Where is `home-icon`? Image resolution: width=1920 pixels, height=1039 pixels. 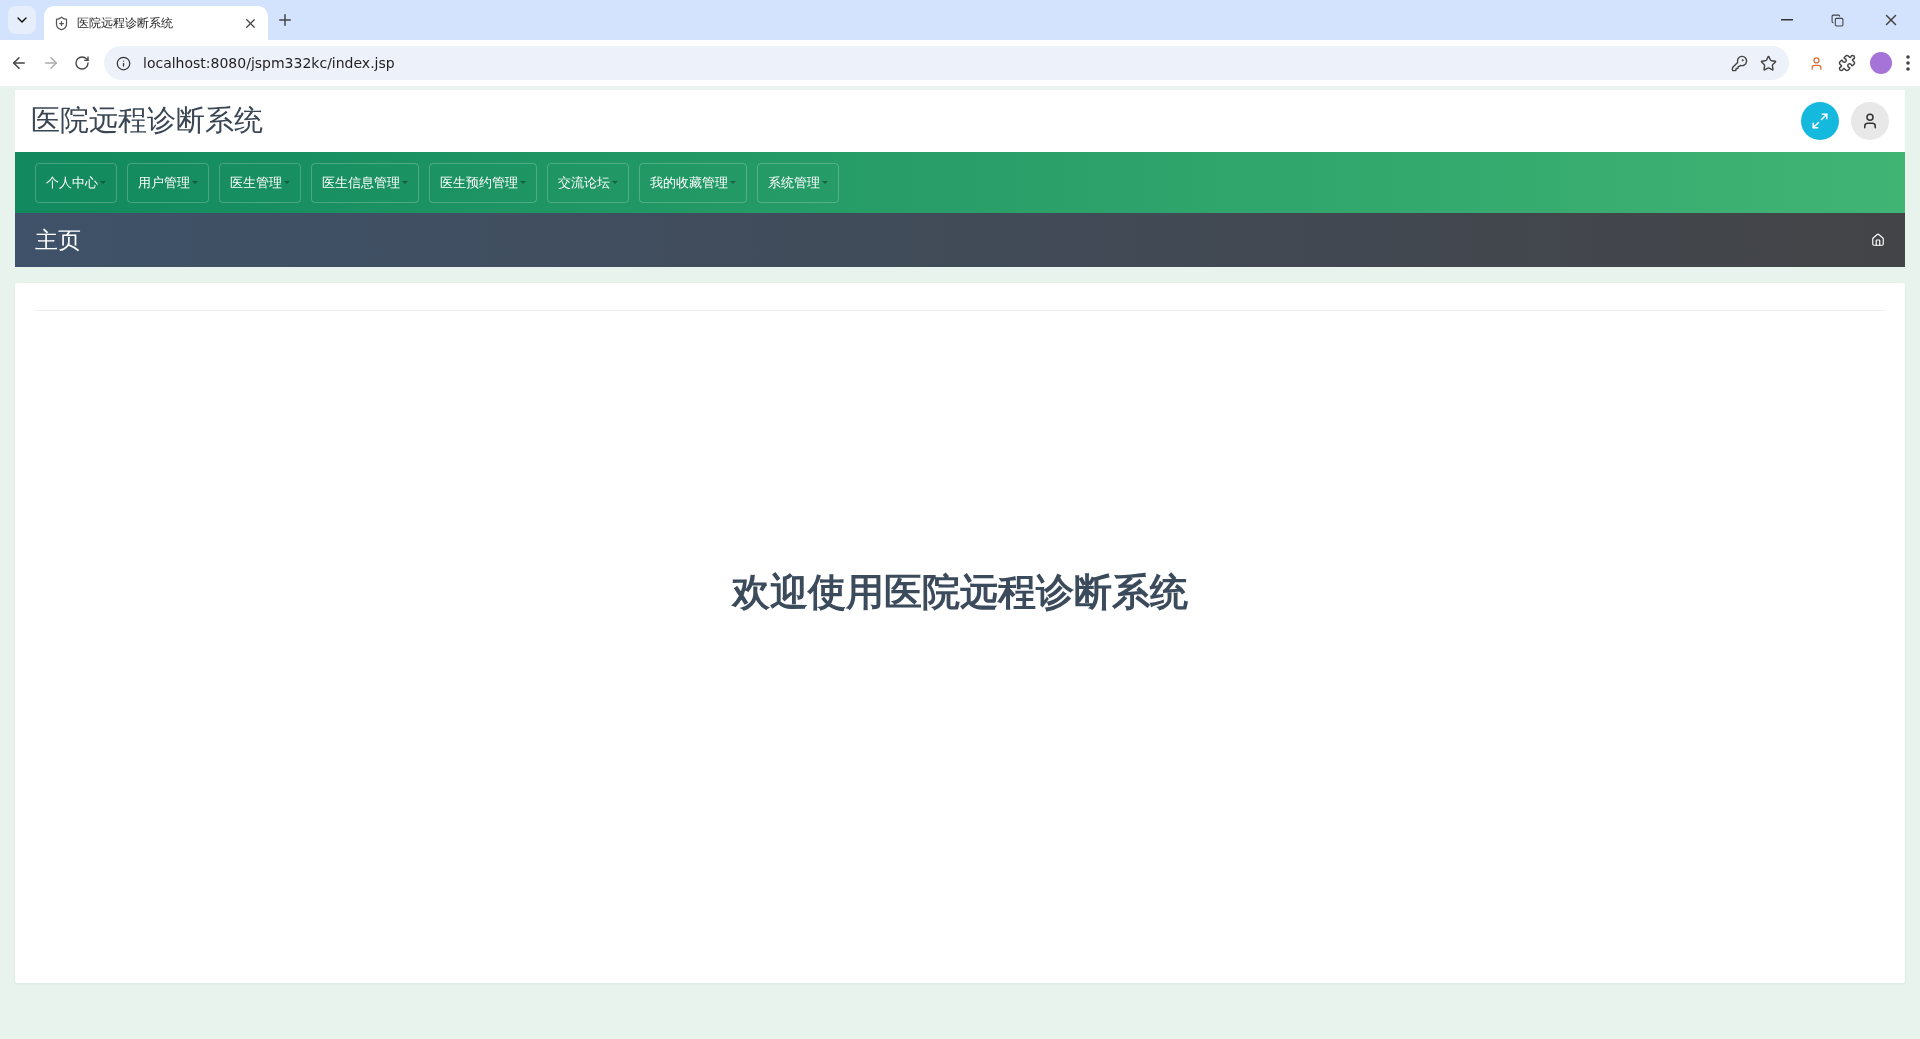 home-icon is located at coordinates (1878, 240).